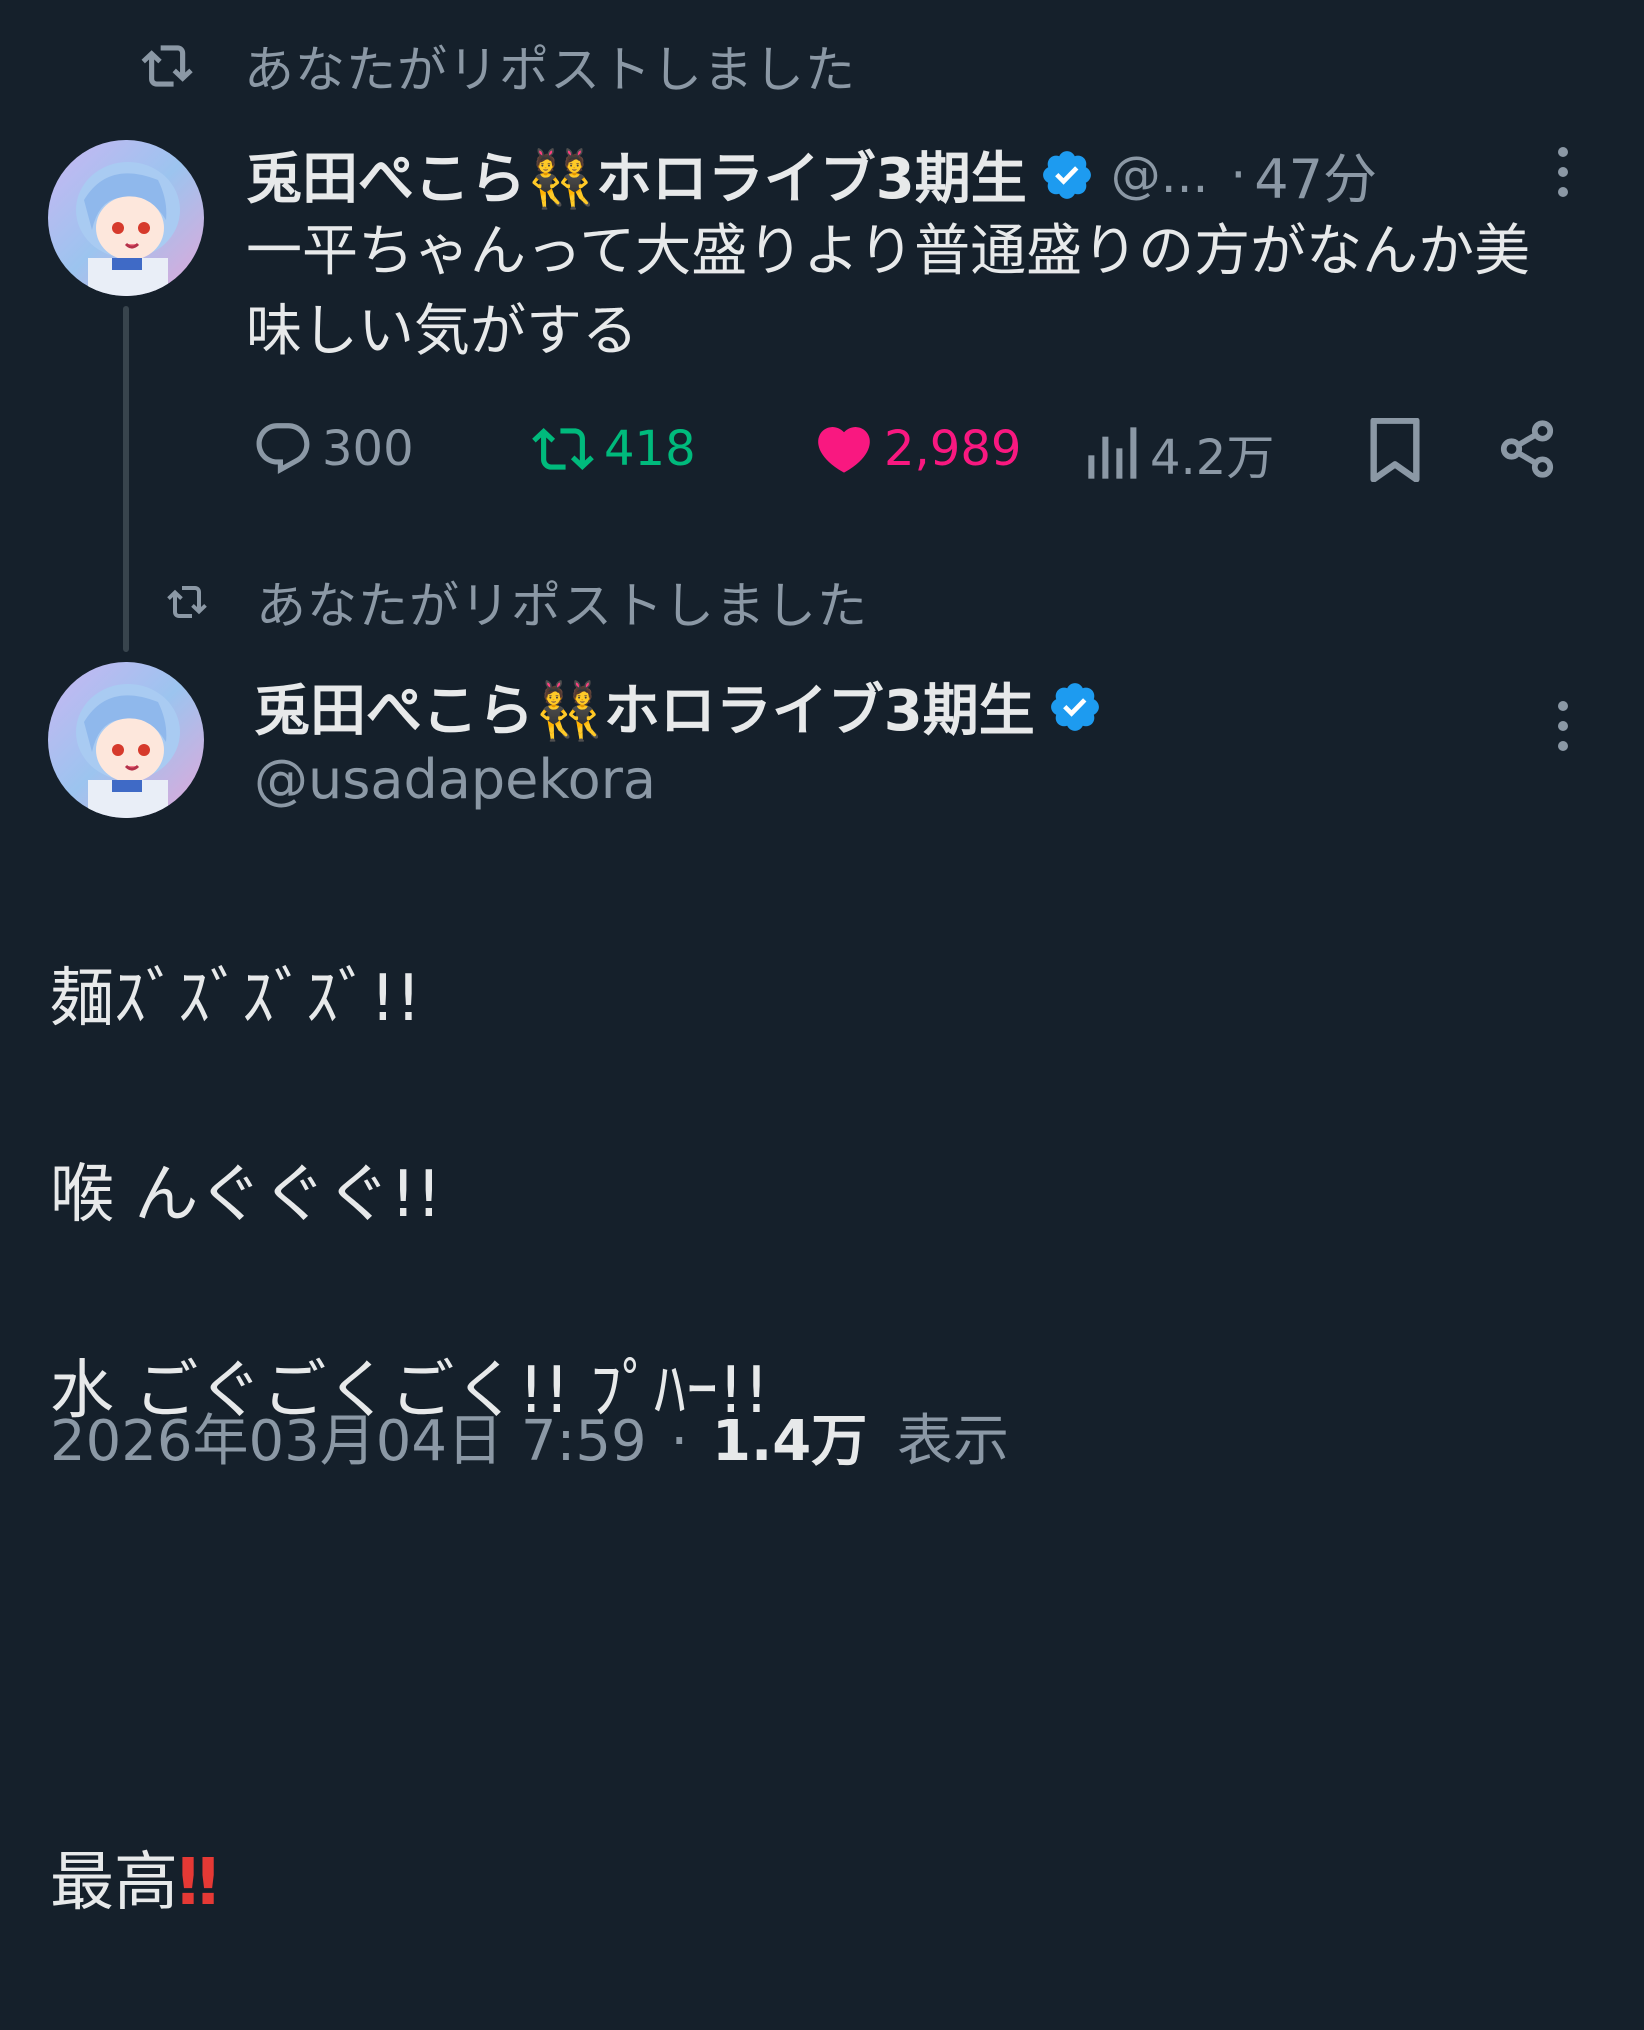 This screenshot has width=1644, height=2030. What do you see at coordinates (1212, 458) in the screenshot?
I see `views-count: 4.2万` at bounding box center [1212, 458].